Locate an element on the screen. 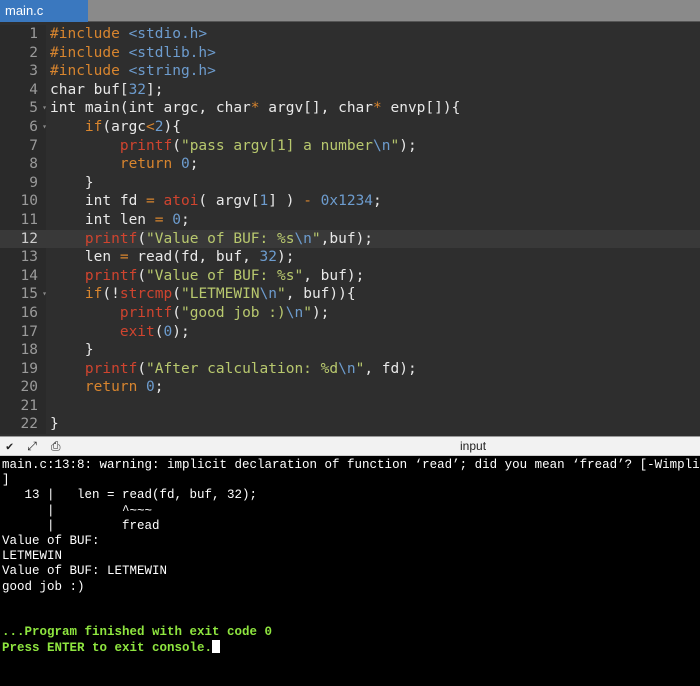 This screenshot has width=700, height=686. code-line: 2 #include <stdlib.h> is located at coordinates (350, 53).